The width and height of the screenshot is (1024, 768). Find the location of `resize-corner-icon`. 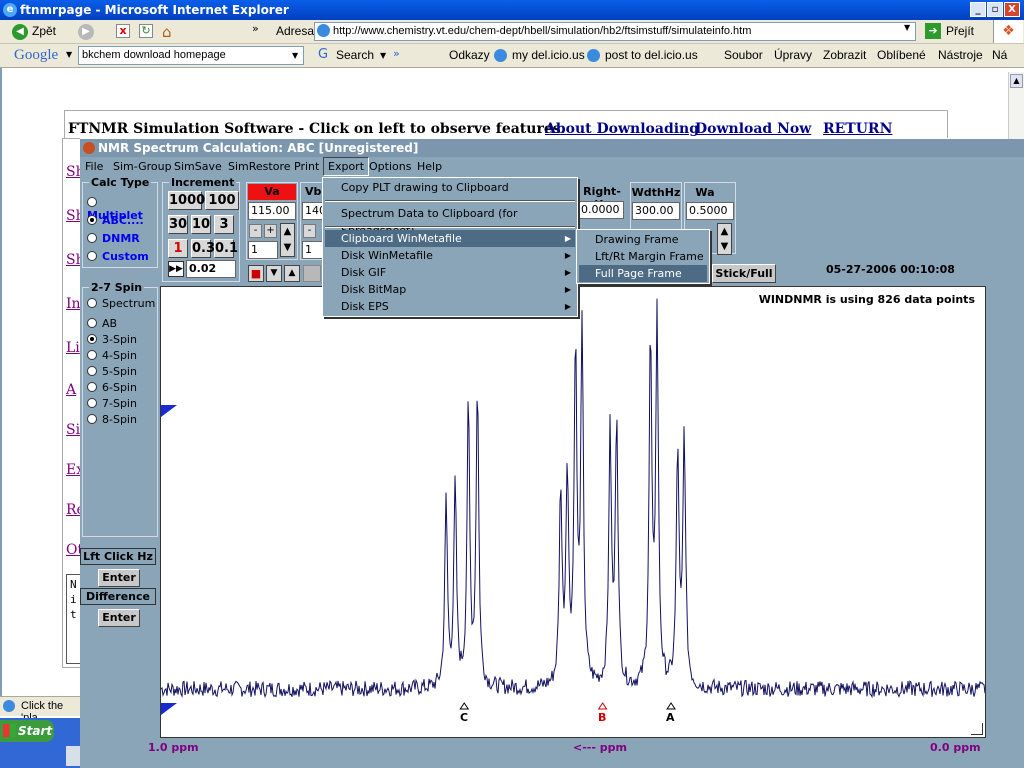

resize-corner-icon is located at coordinates (977, 729).